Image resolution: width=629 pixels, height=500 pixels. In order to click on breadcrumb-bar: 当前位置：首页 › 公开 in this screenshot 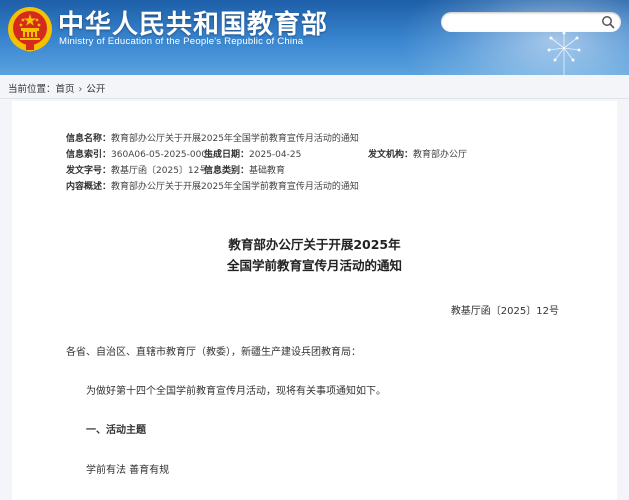, I will do `click(314, 87)`.